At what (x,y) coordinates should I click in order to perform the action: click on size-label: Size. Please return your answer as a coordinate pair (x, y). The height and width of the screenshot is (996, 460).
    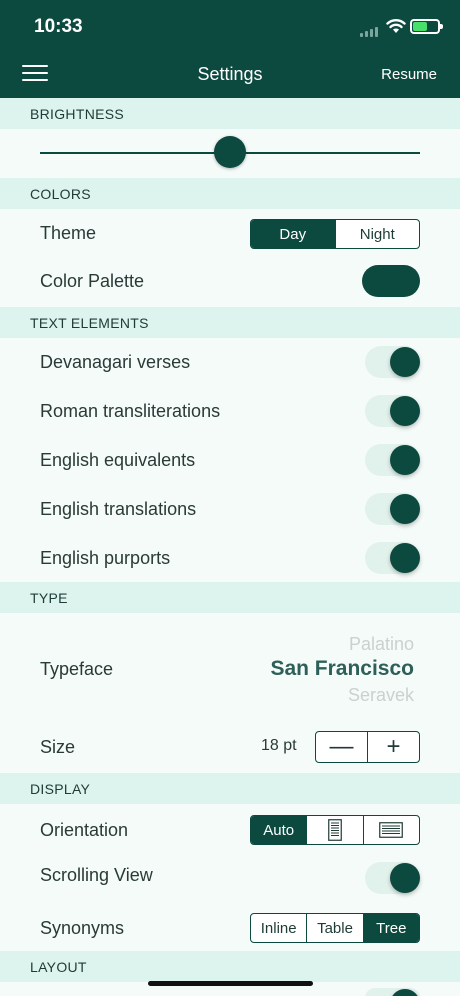
    Looking at the image, I should click on (58, 747).